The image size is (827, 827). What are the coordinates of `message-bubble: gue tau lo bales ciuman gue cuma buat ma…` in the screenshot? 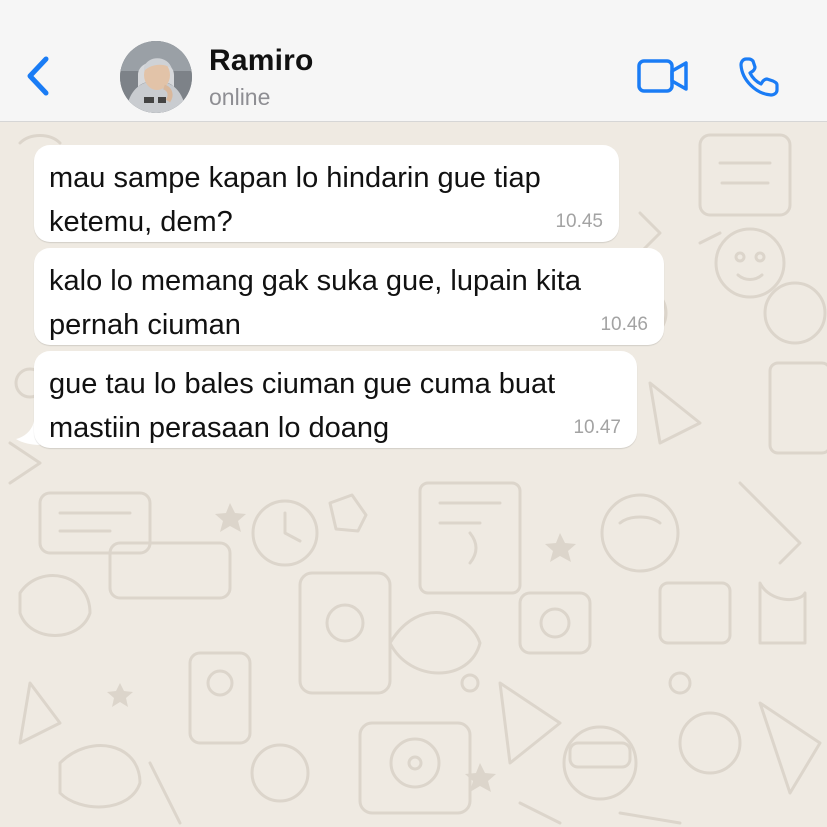 It's located at (335, 399).